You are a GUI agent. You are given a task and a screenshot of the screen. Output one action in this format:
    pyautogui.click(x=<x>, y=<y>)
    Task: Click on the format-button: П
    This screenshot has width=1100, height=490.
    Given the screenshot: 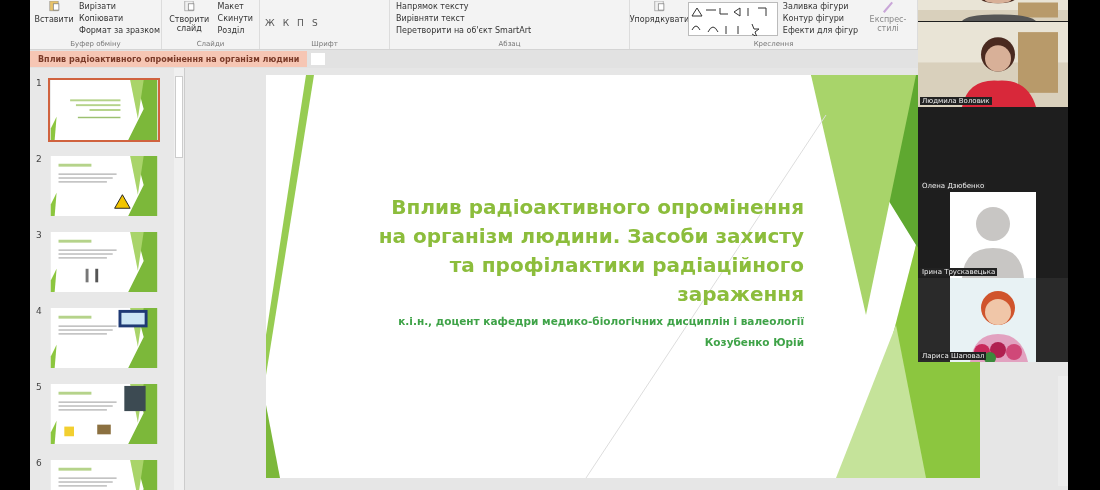 What is the action you would take?
    pyautogui.click(x=300, y=23)
    